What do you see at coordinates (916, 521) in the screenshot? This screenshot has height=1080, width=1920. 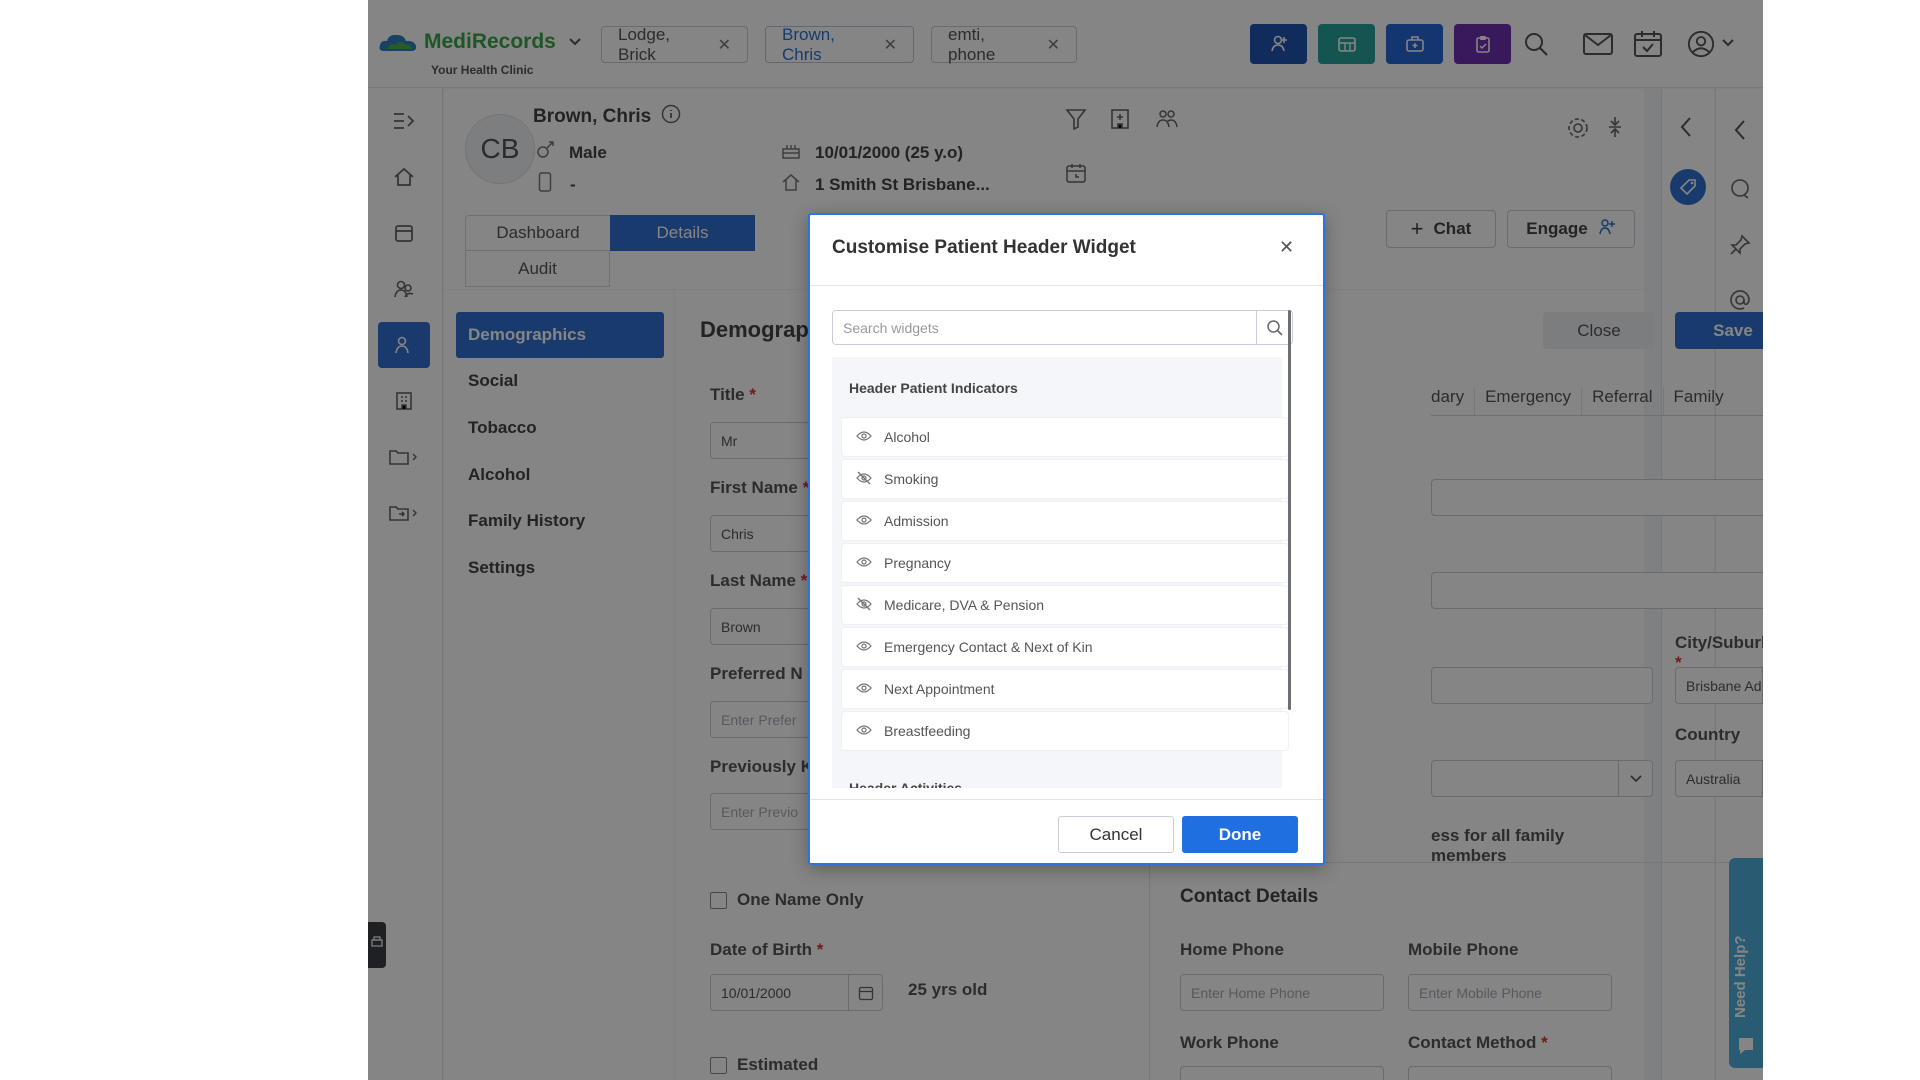 I see `widget-label: Admission` at bounding box center [916, 521].